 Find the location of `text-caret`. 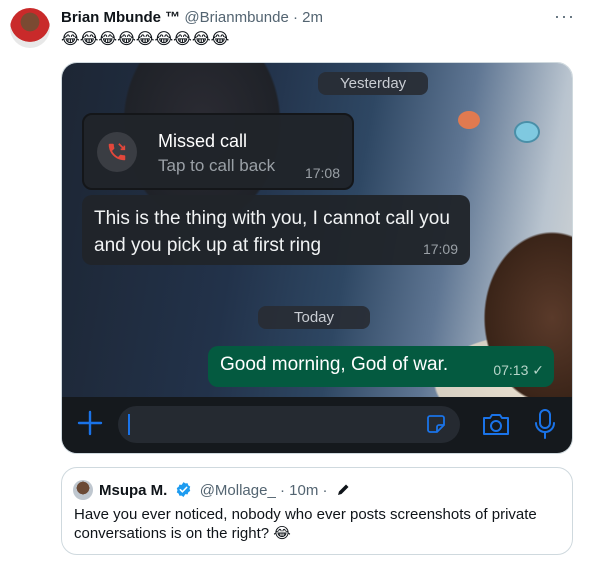

text-caret is located at coordinates (129, 424).